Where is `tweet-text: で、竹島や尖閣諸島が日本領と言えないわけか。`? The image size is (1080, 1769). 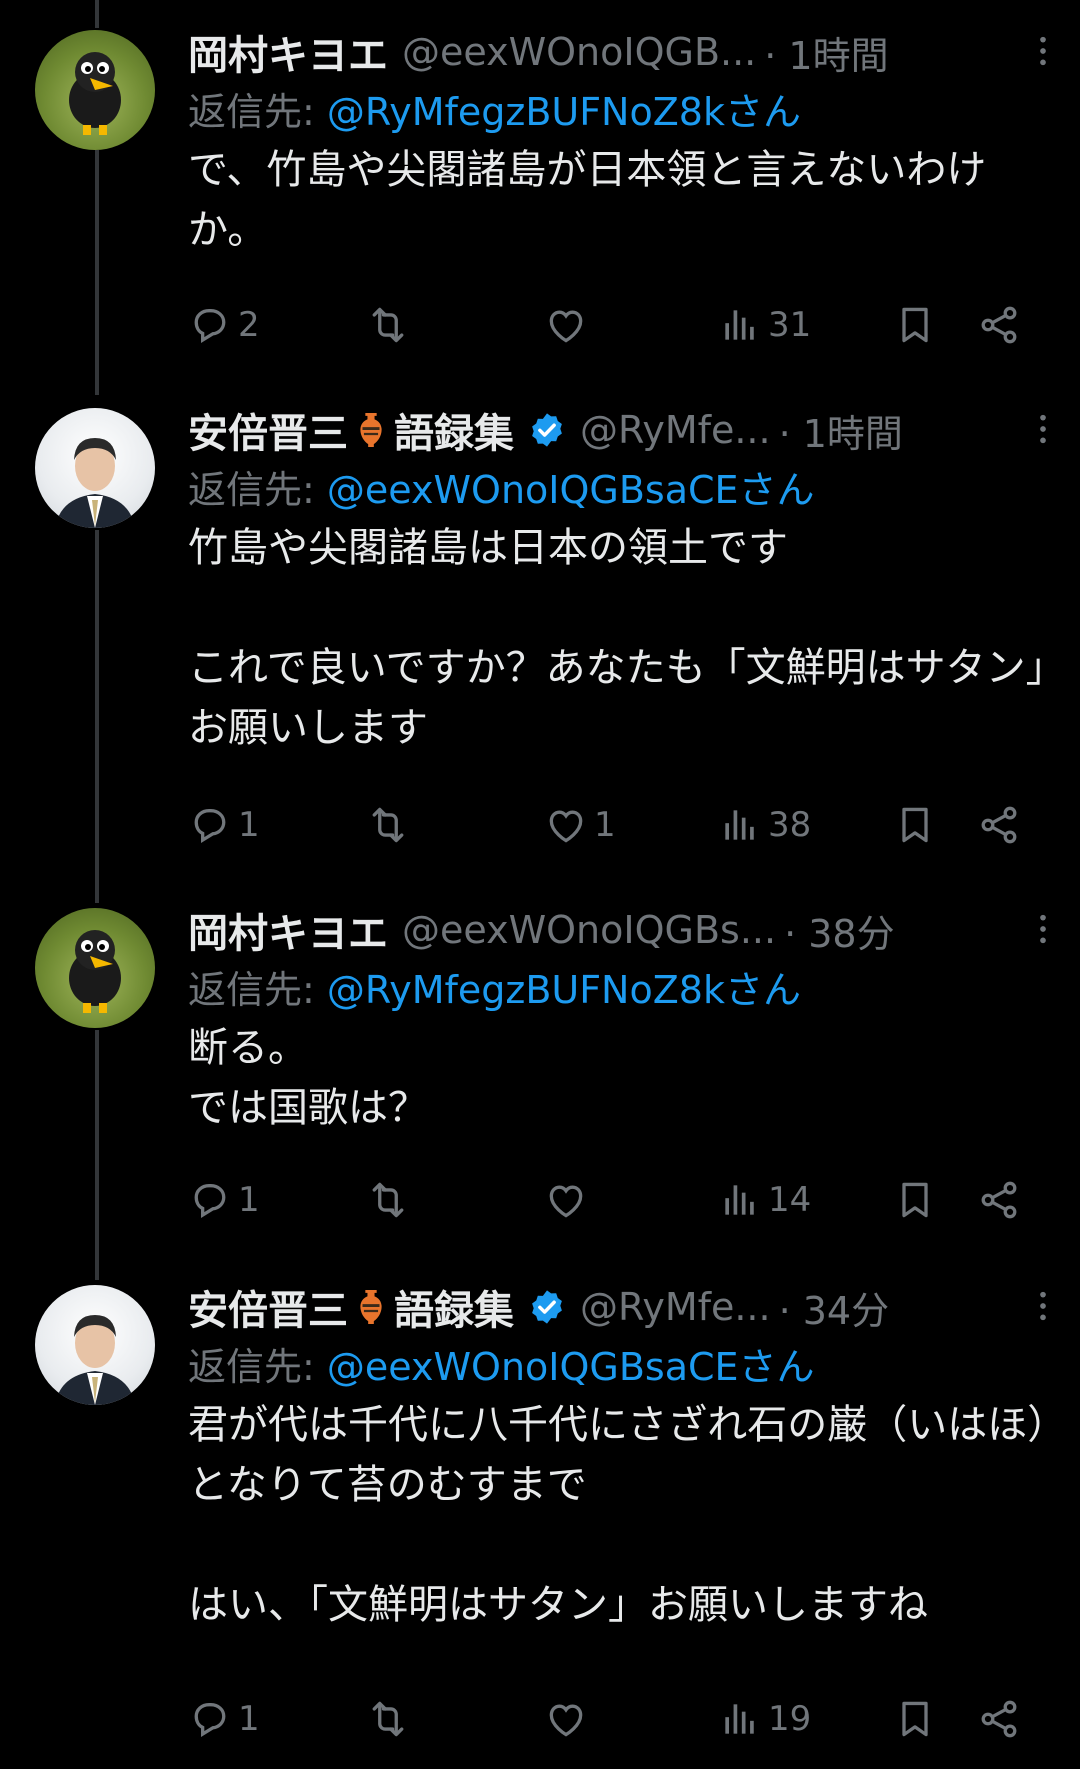
tweet-text: で、竹島や尖閣諸島が日本領と言えないわけか。 is located at coordinates (587, 200).